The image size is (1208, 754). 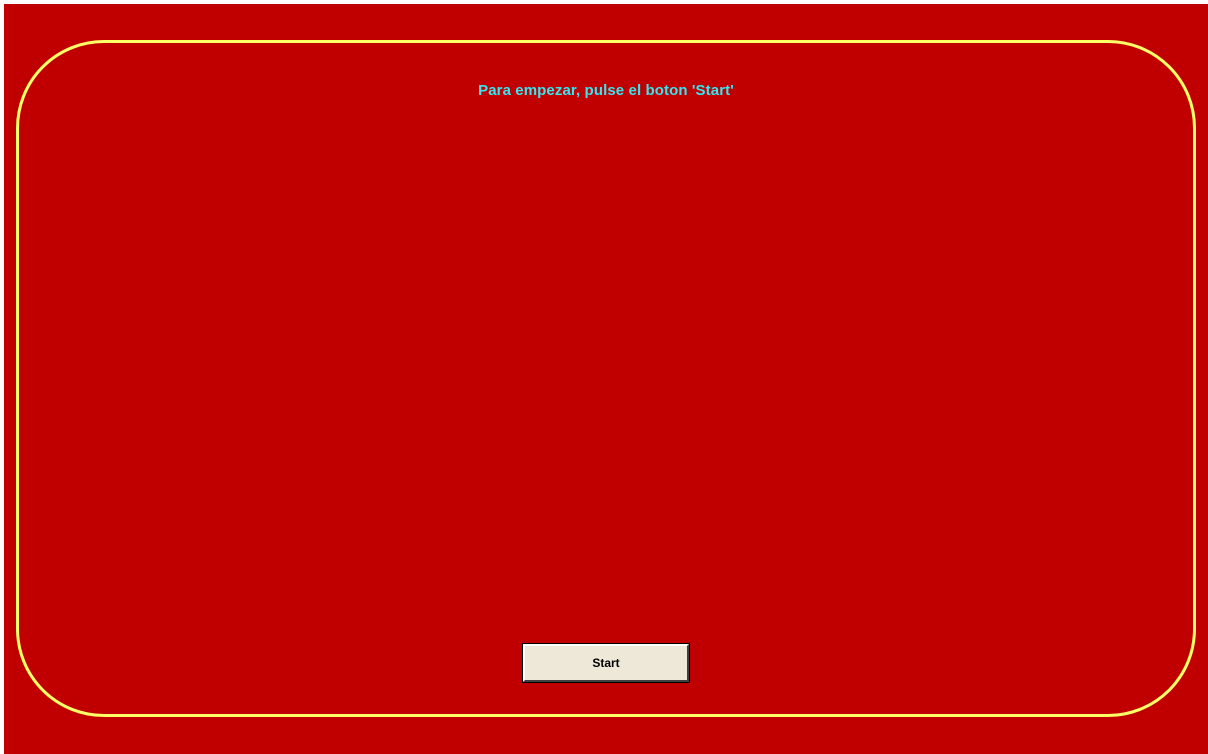 What do you see at coordinates (606, 90) in the screenshot?
I see `instruction-text: Para empezar, pulse el boton 'Start'` at bounding box center [606, 90].